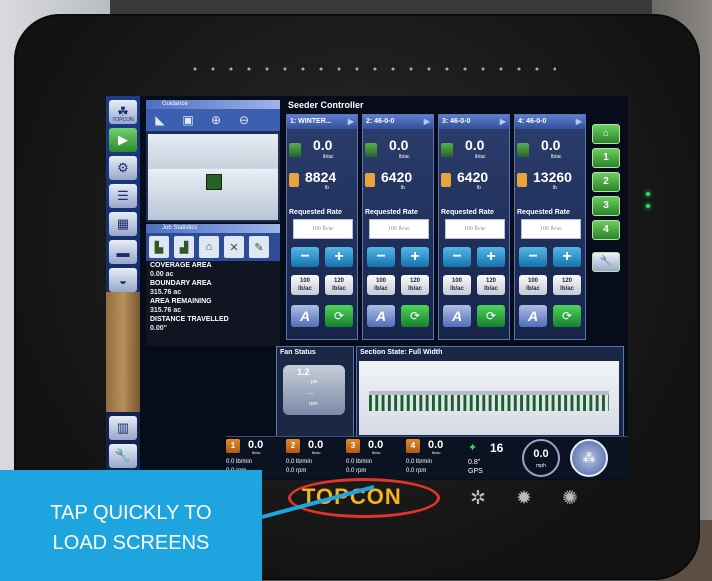  I want to click on topcon-logo-icon: ☘ TOPCON, so click(123, 112).